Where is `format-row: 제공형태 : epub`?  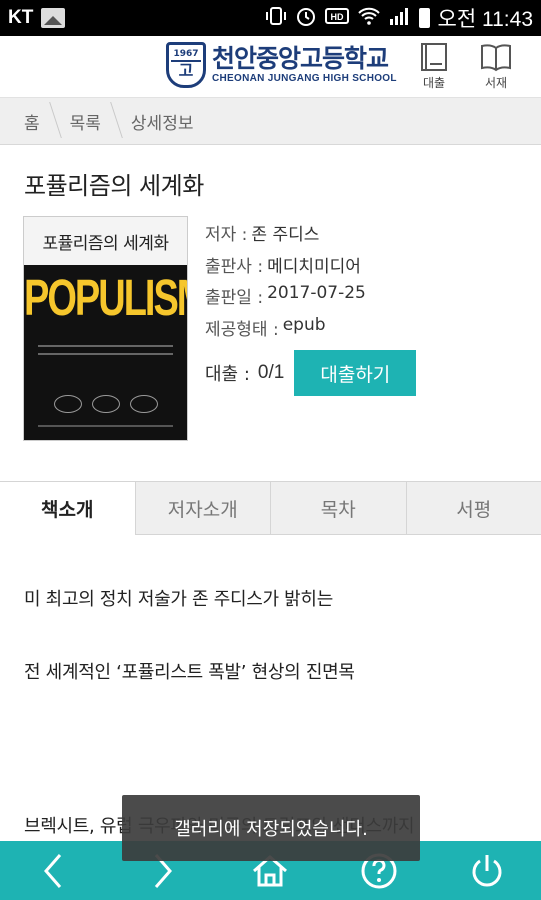
format-row: 제공형태 : epub is located at coordinates (285, 331).